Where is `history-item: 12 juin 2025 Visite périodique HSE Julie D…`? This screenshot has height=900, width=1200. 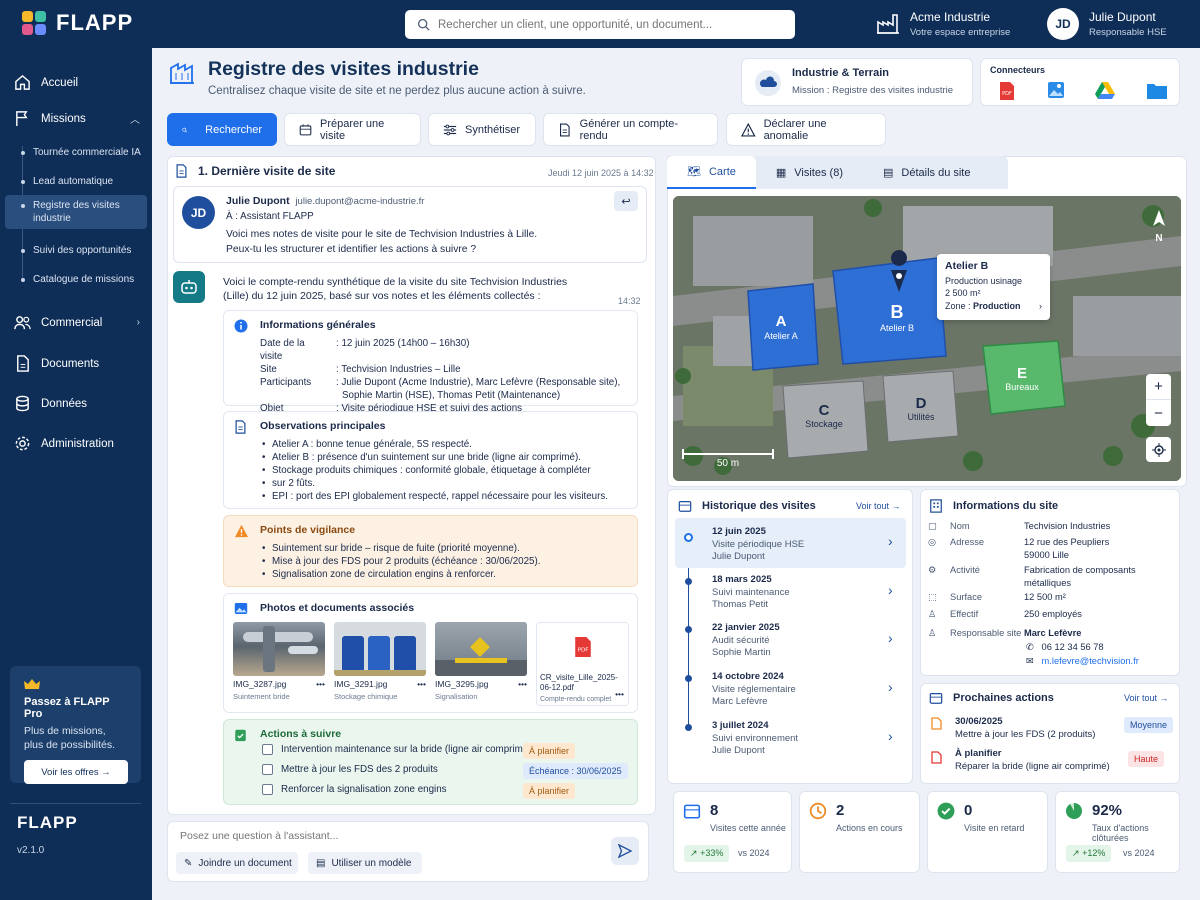 history-item: 12 juin 2025 Visite périodique HSE Julie D… is located at coordinates (802, 545).